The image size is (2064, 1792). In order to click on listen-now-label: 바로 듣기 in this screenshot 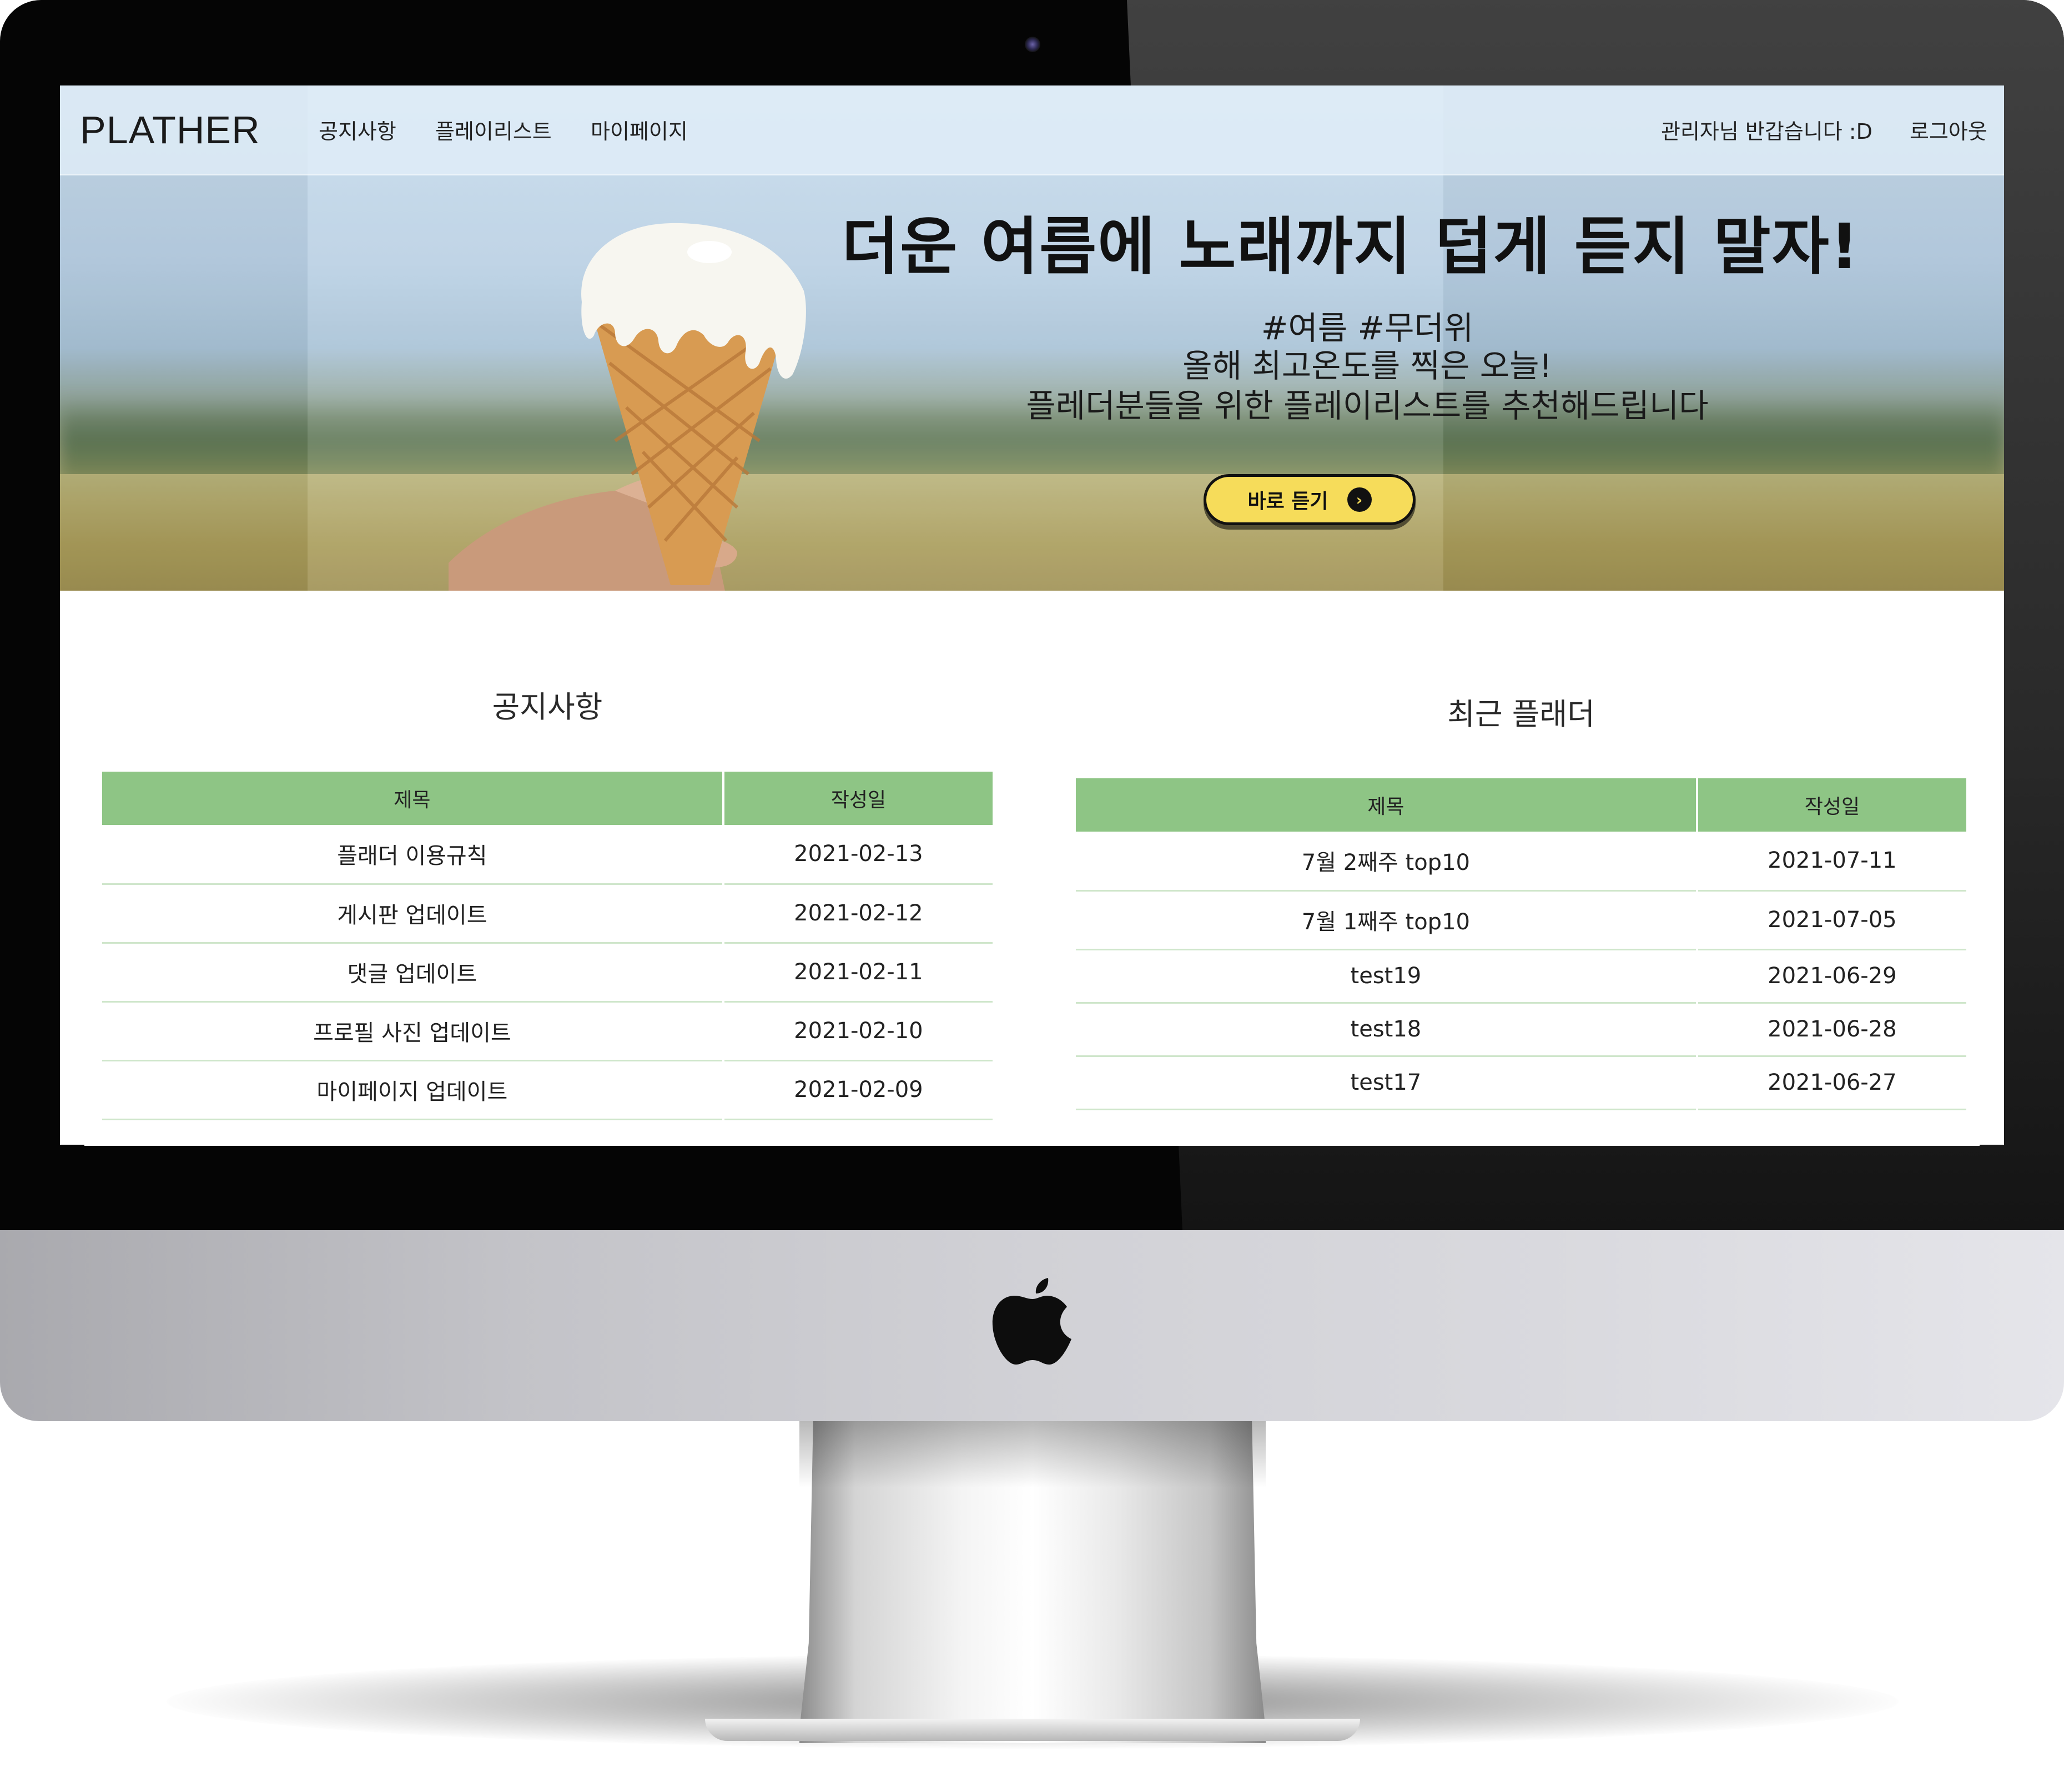, I will do `click(1287, 502)`.